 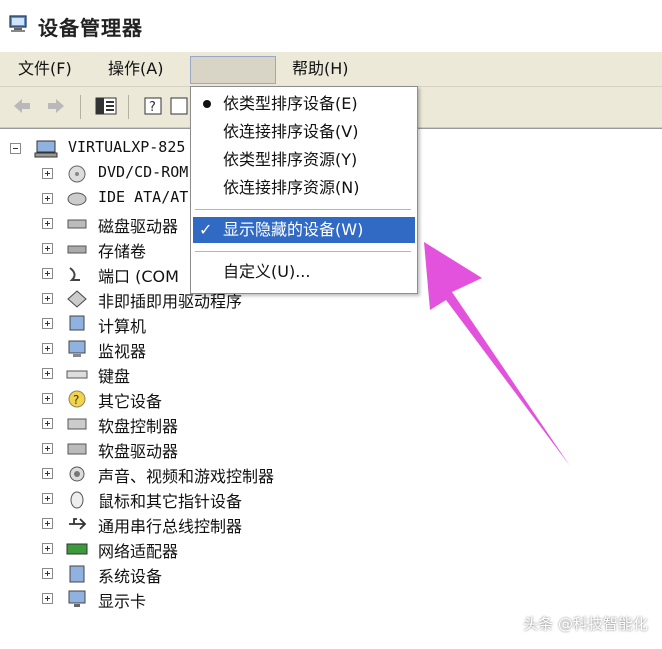 What do you see at coordinates (138, 551) in the screenshot?
I see `tree-item-label: 网络适配器` at bounding box center [138, 551].